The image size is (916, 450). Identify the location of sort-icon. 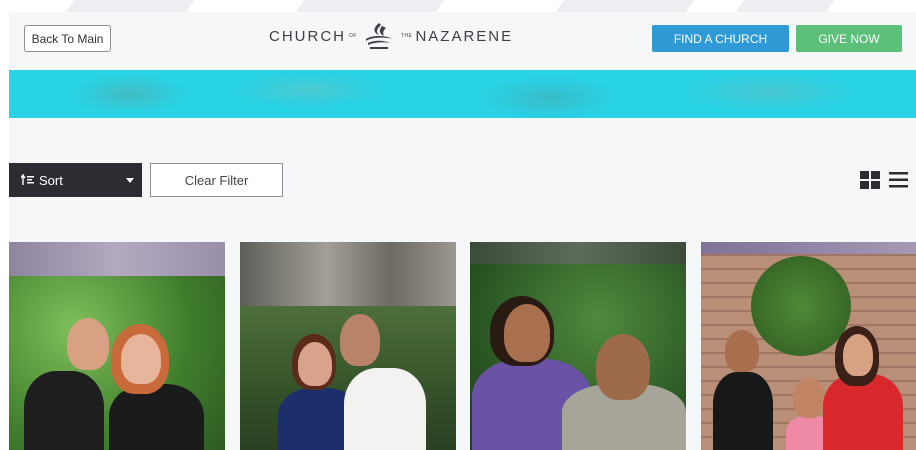
(27, 179).